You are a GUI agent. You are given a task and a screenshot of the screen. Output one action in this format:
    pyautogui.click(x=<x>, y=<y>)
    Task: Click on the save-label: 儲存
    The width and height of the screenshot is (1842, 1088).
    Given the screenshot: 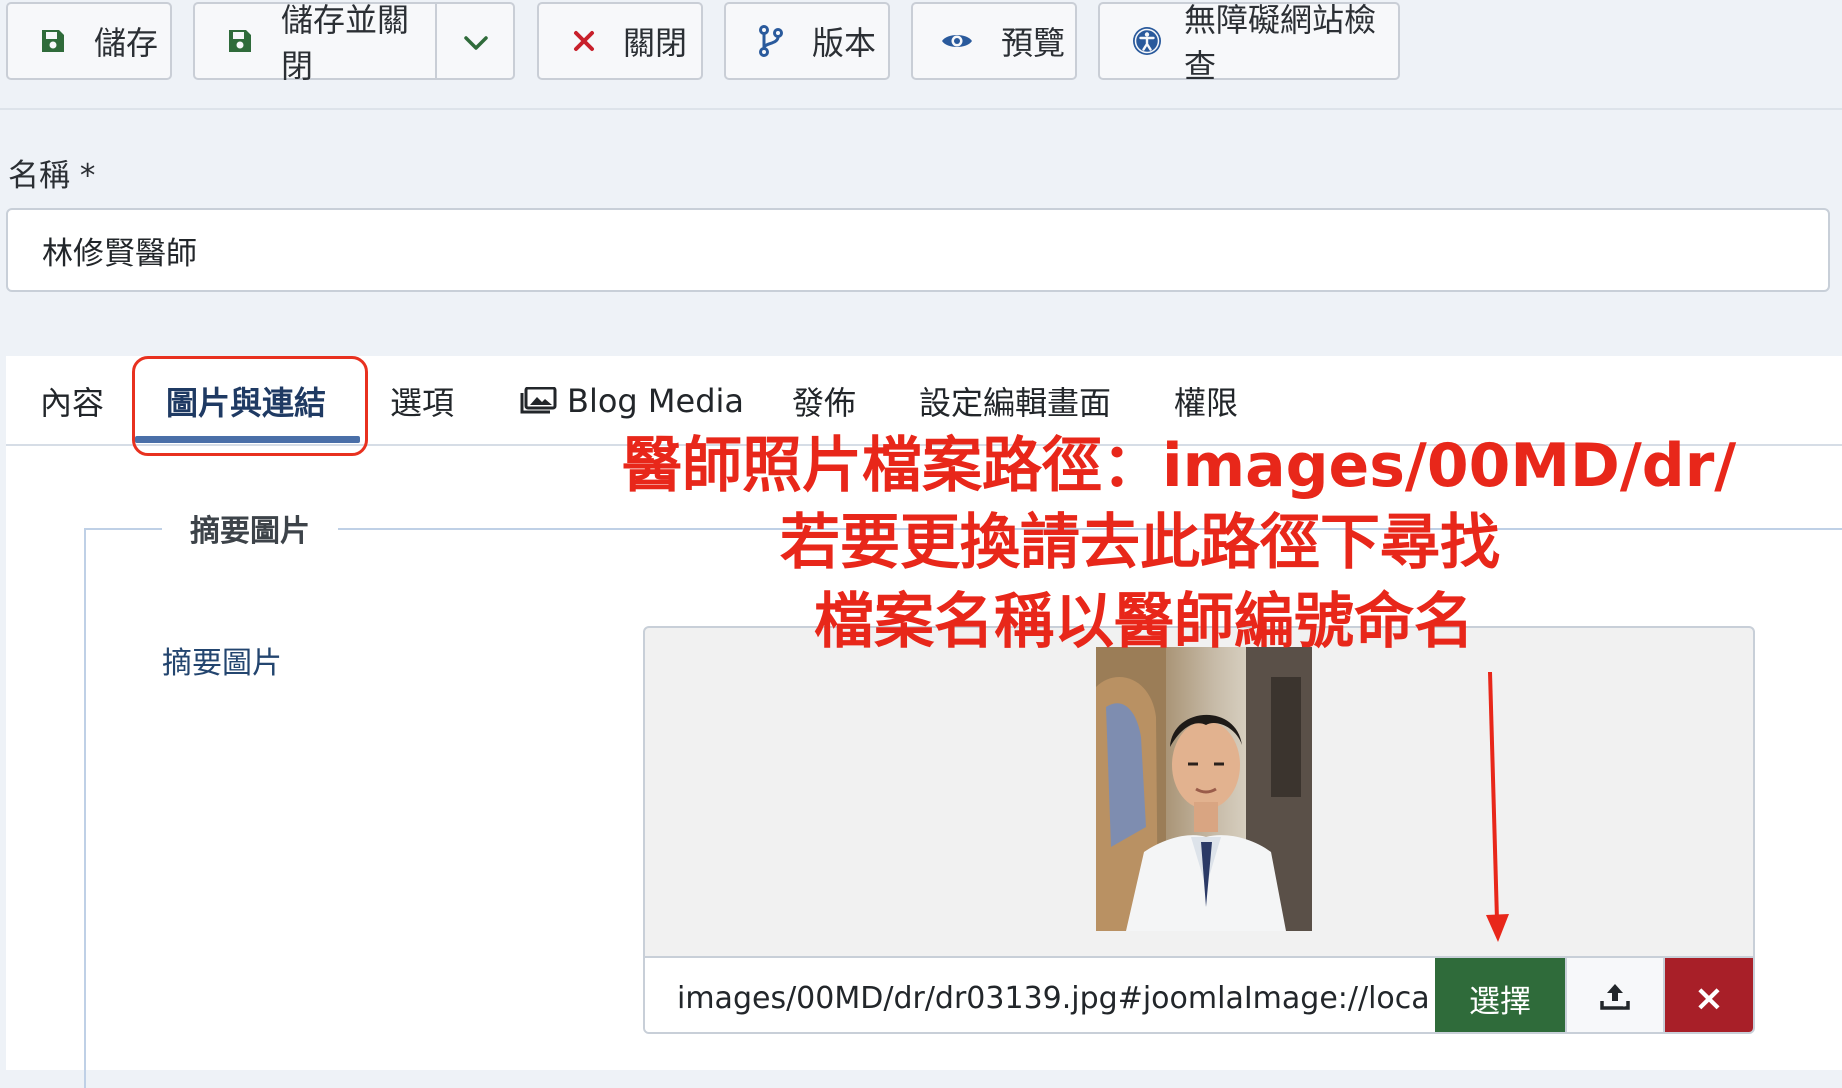 What is the action you would take?
    pyautogui.click(x=126, y=43)
    